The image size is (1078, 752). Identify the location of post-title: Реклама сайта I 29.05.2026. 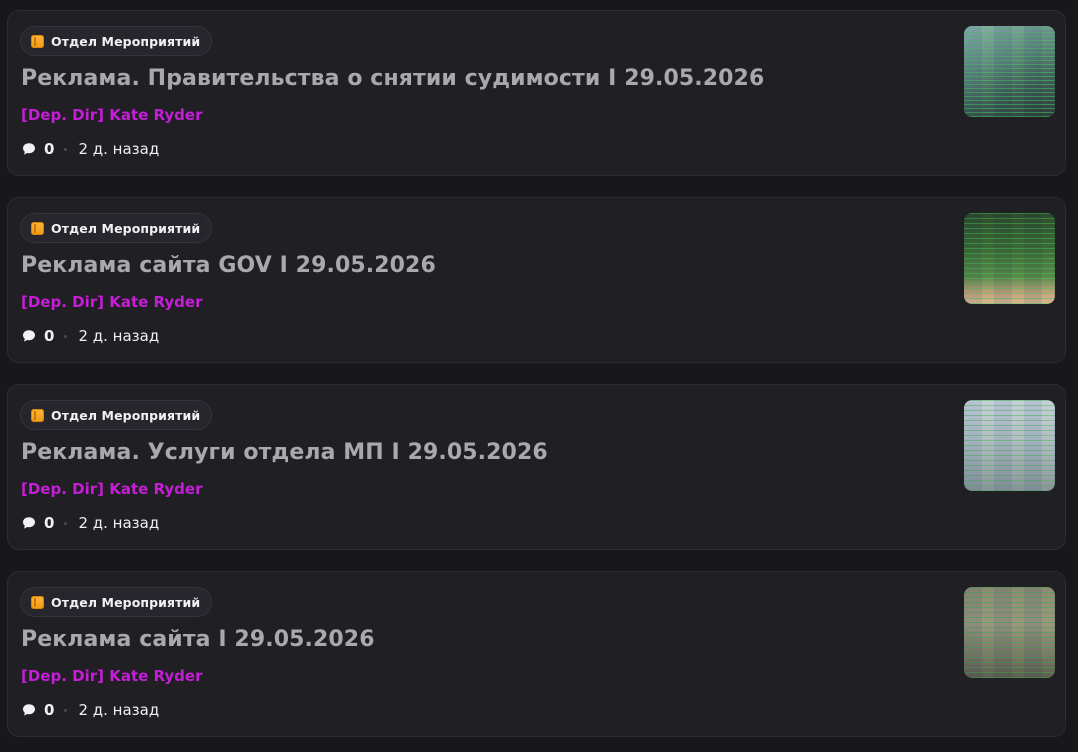
(198, 639).